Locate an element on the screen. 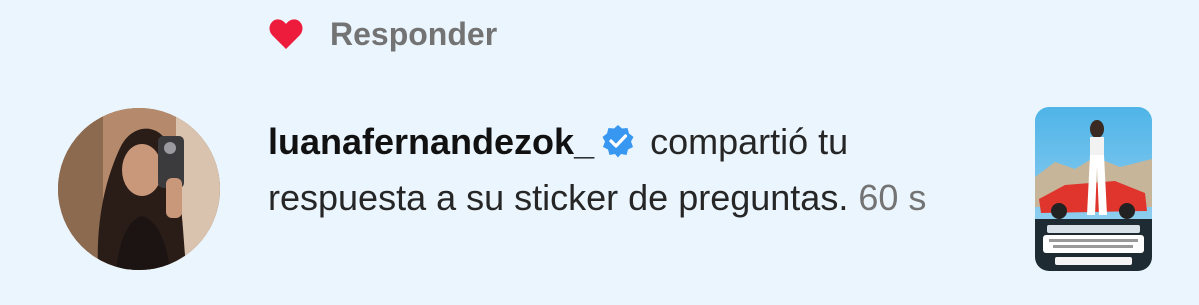  reply-button: Responder is located at coordinates (413, 34).